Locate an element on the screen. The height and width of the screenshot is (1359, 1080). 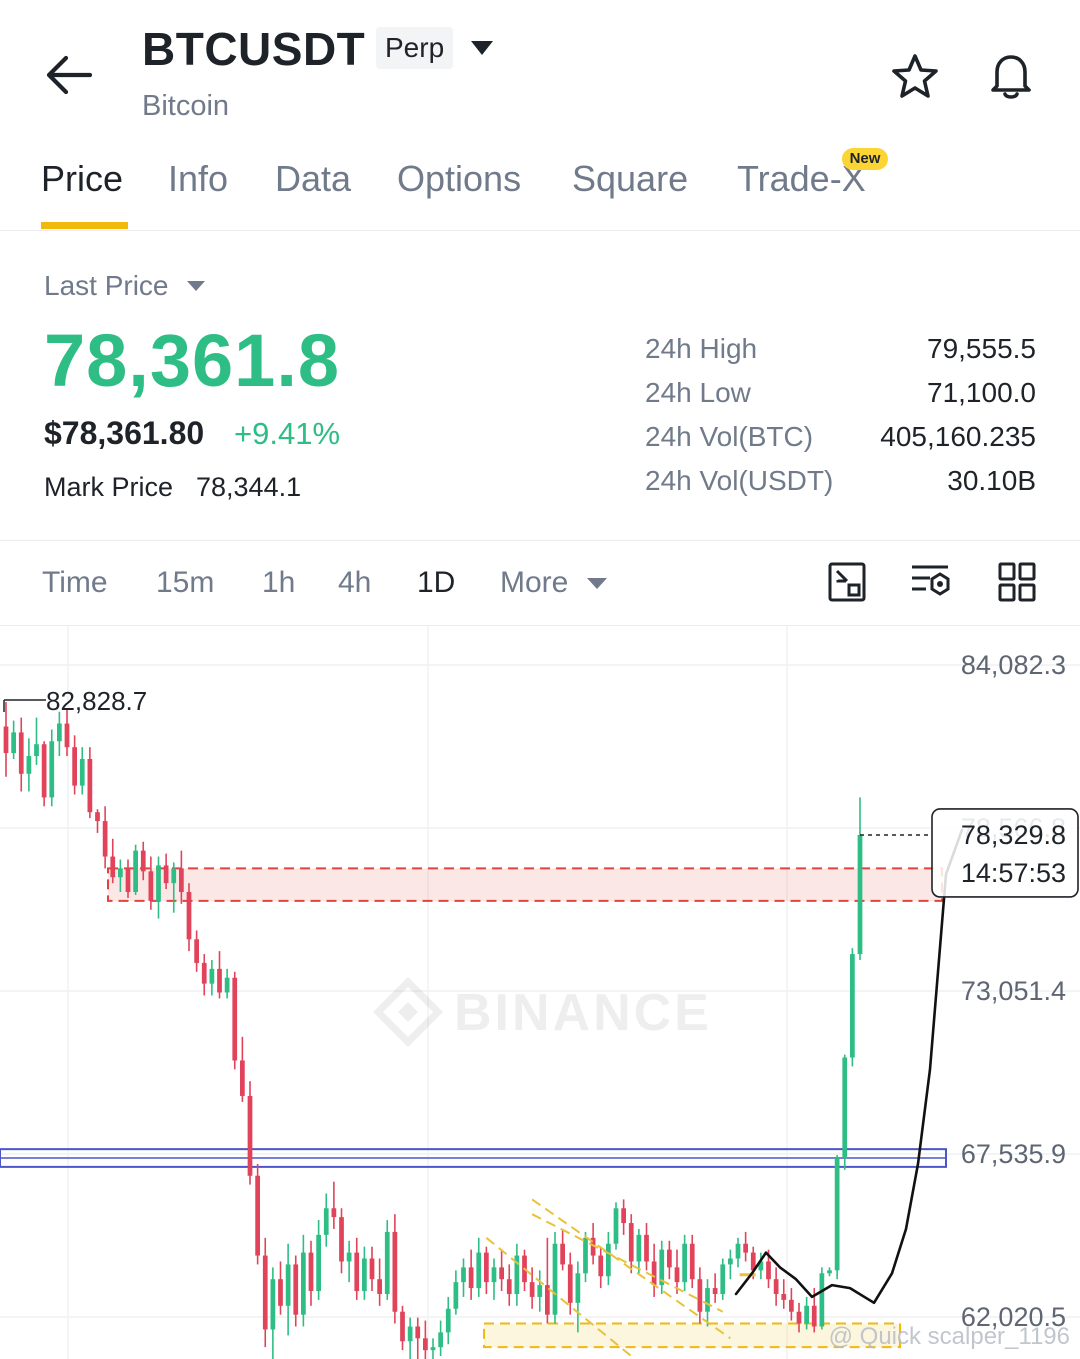
y-tick-label-2: 73,051.4 is located at coordinates (1013, 991).